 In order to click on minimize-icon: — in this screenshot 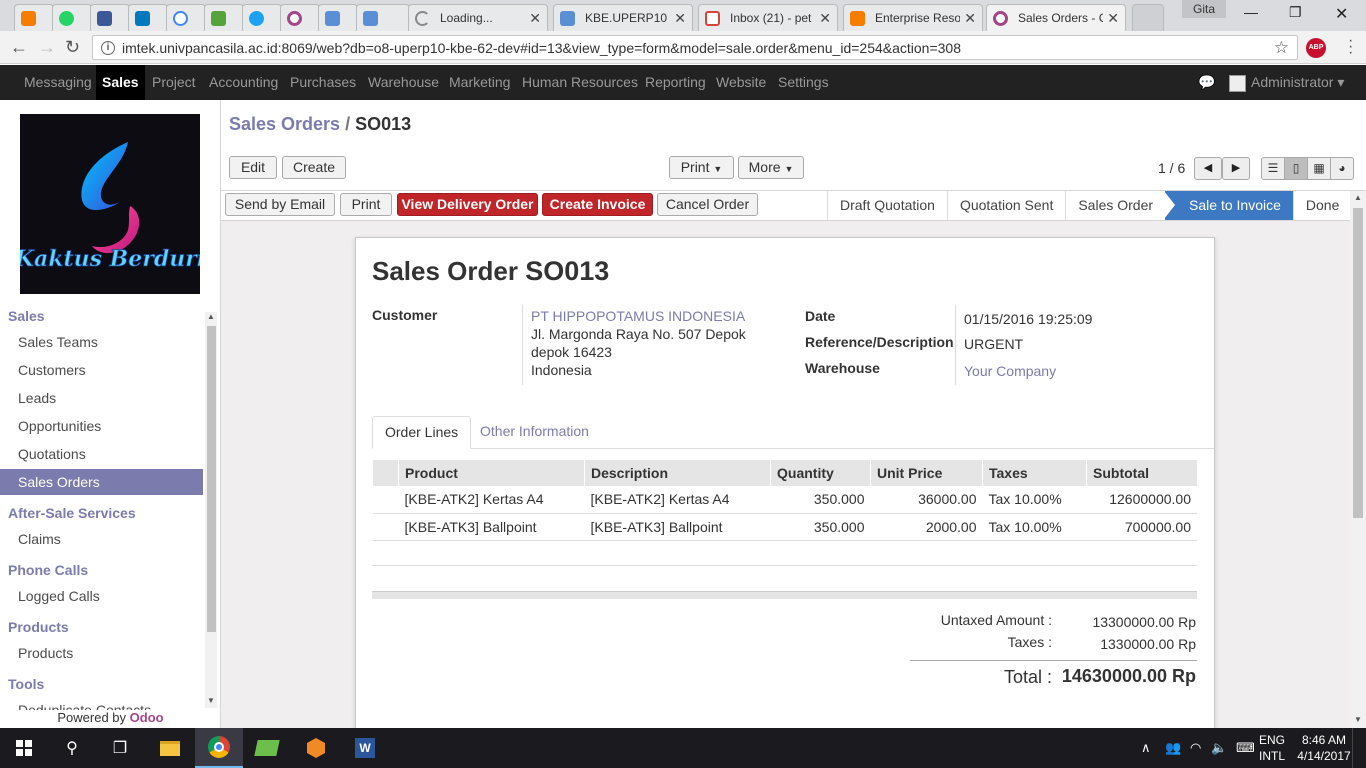, I will do `click(1251, 12)`.